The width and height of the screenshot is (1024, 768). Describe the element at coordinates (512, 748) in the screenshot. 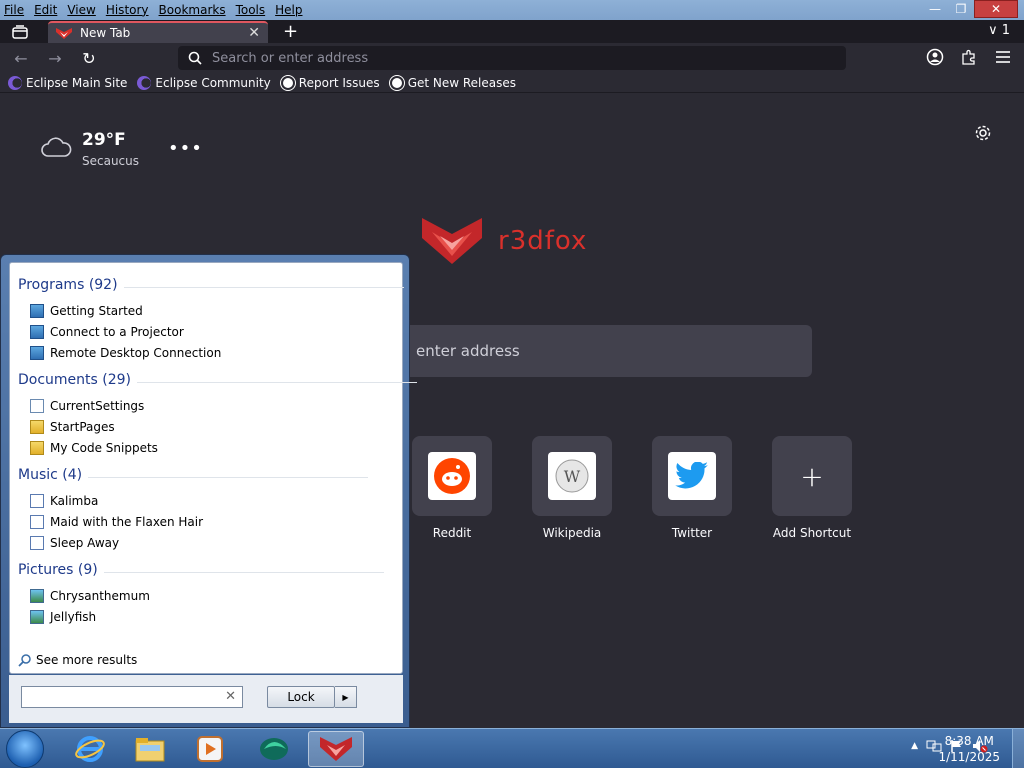

I see `taskbar: ▲ 8:38 AM 1/11/2025` at that location.